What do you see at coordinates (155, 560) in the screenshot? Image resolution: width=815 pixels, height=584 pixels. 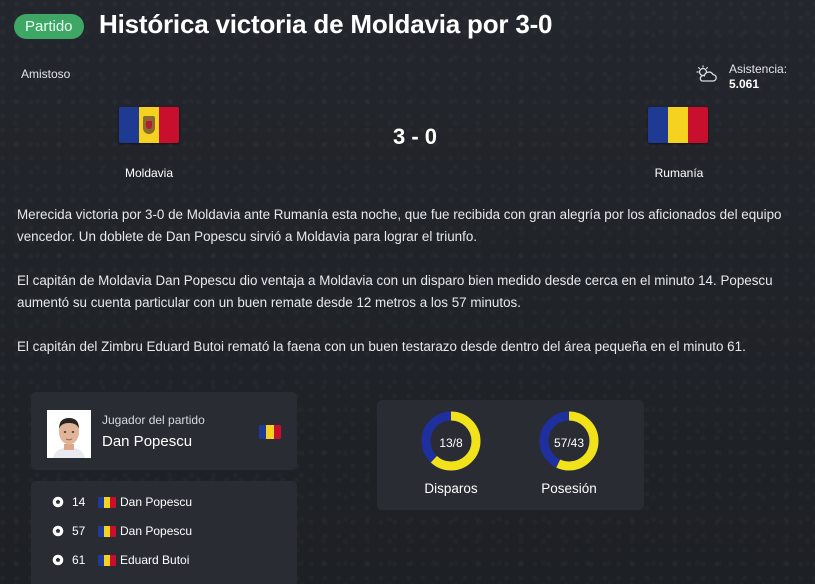 I see `goal-scorer: Eduard Butoi` at bounding box center [155, 560].